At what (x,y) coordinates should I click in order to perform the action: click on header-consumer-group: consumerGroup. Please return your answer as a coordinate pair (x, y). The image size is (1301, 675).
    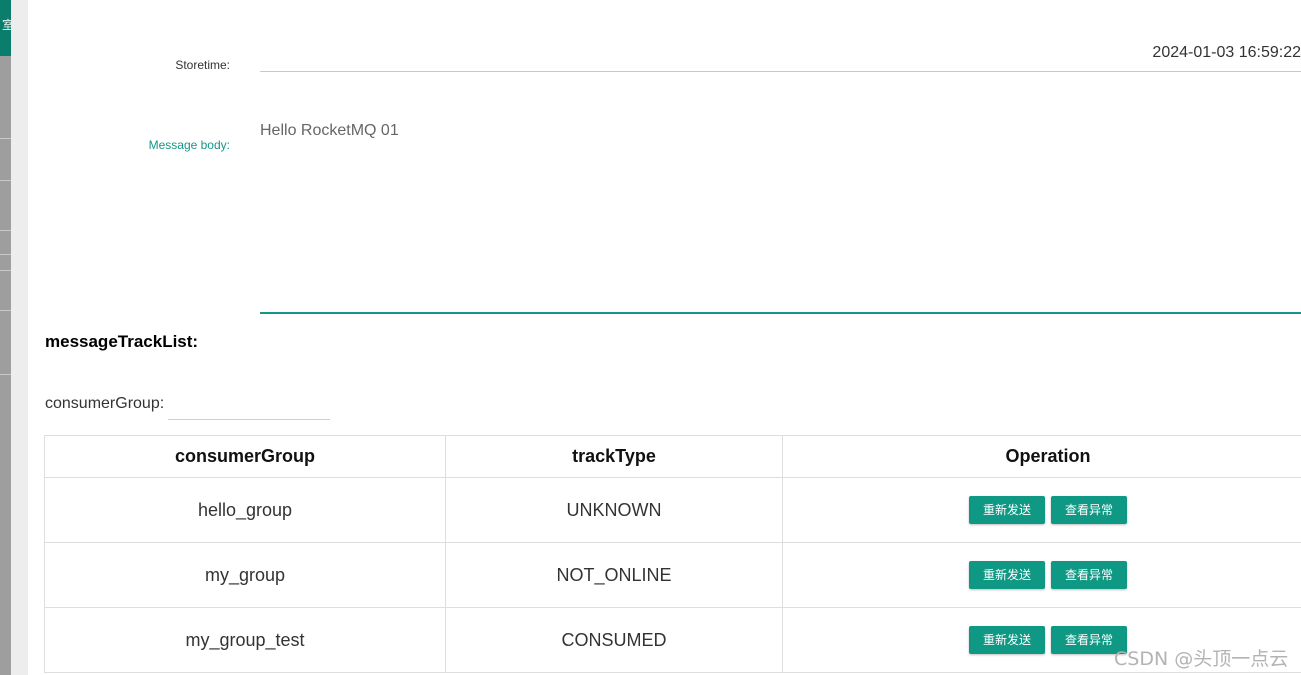
    Looking at the image, I should click on (245, 456).